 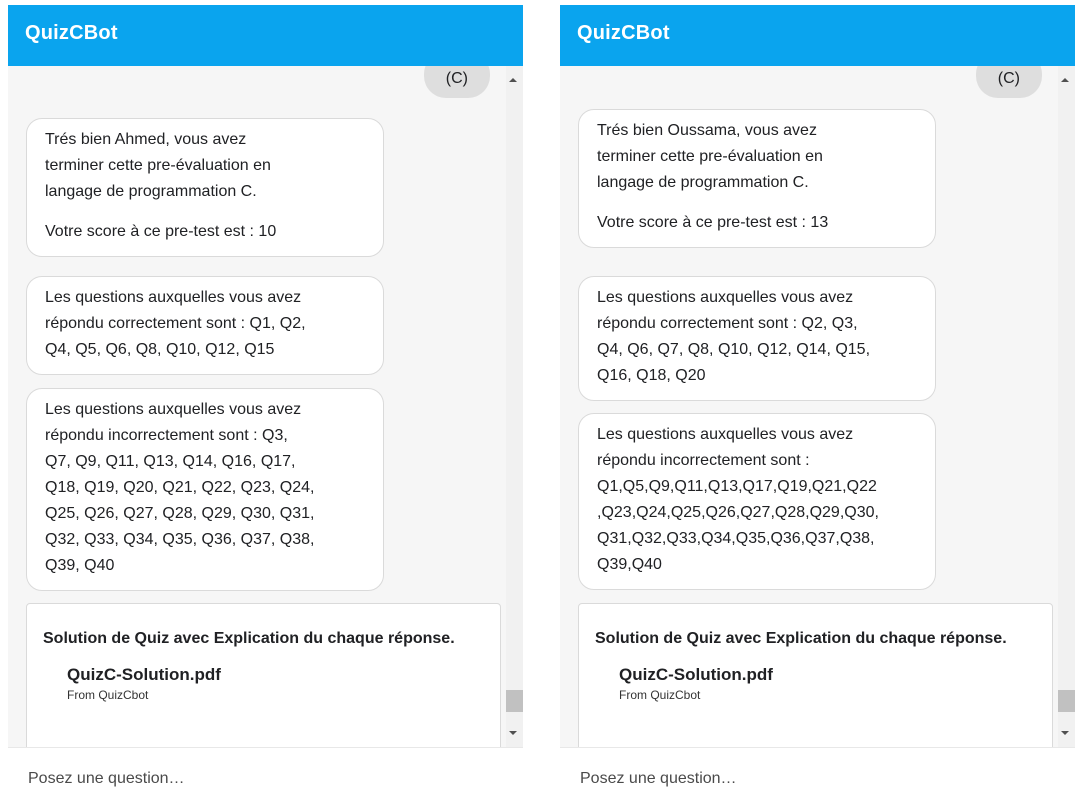 What do you see at coordinates (727, 323) in the screenshot?
I see `message-line: répondu correctement sont : Q2, Q3,` at bounding box center [727, 323].